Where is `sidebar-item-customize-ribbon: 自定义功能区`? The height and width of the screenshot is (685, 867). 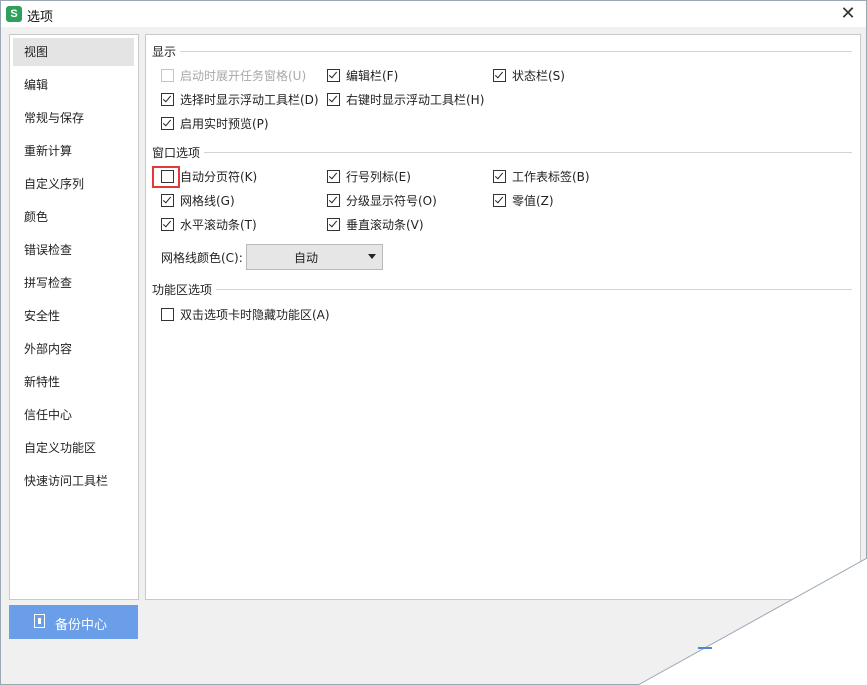
sidebar-item-customize-ribbon: 自定义功能区 is located at coordinates (73, 448).